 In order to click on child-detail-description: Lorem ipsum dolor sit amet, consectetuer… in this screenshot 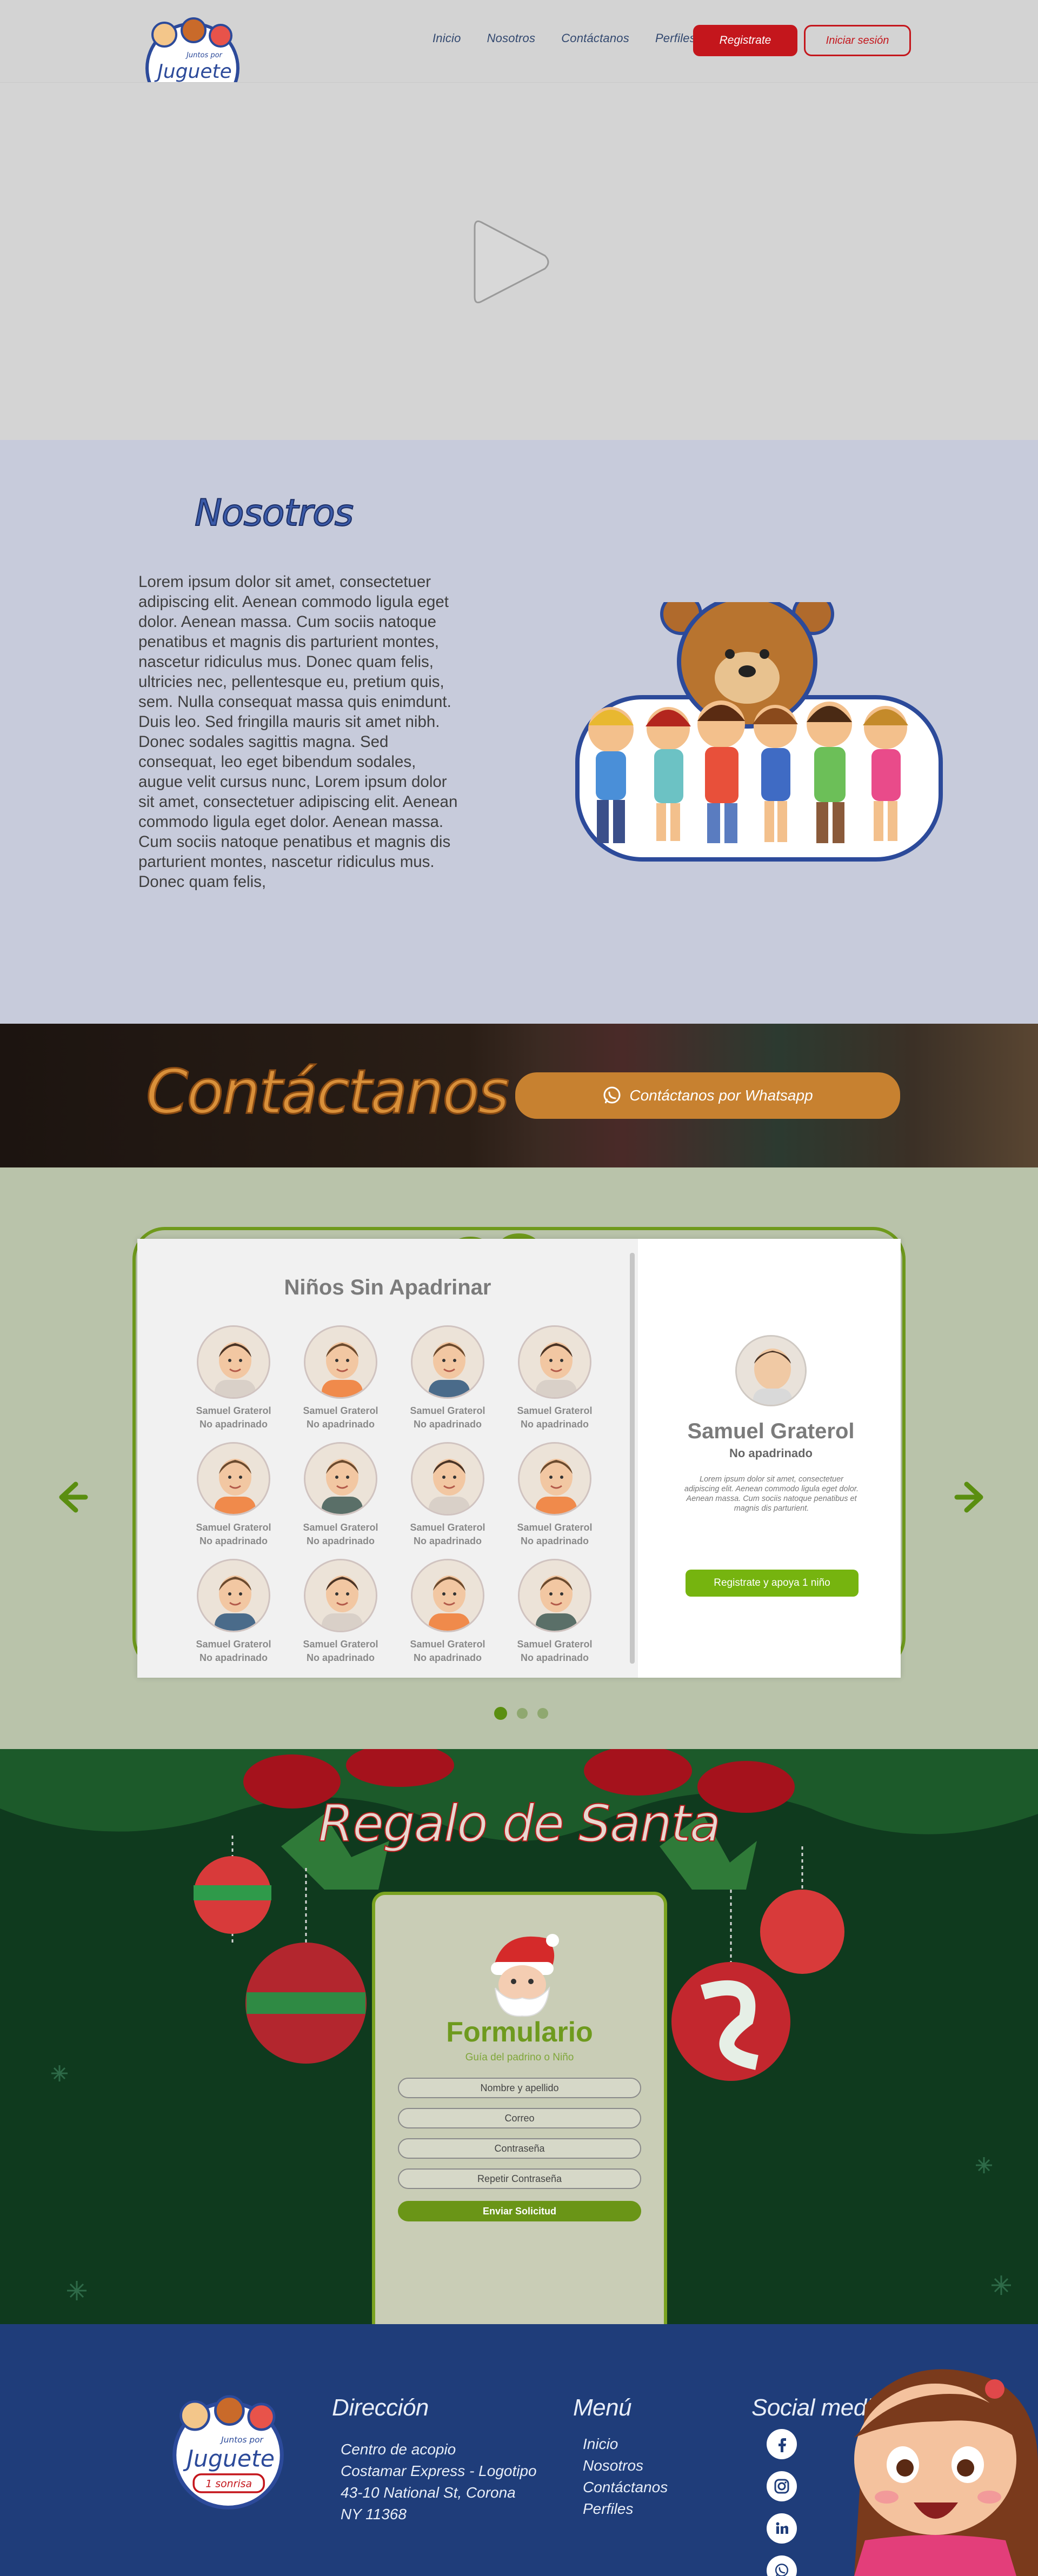, I will do `click(771, 1494)`.